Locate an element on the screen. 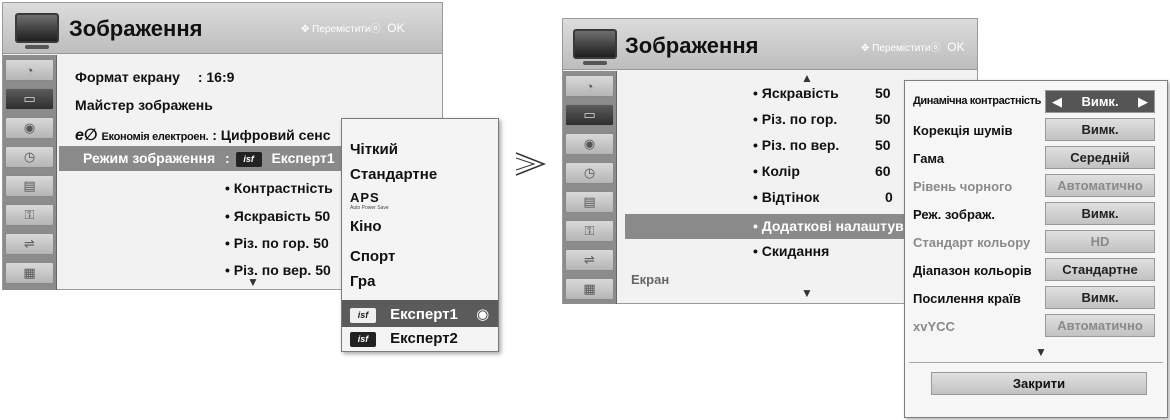  popup-item-standard: Стандартне is located at coordinates (393, 174).